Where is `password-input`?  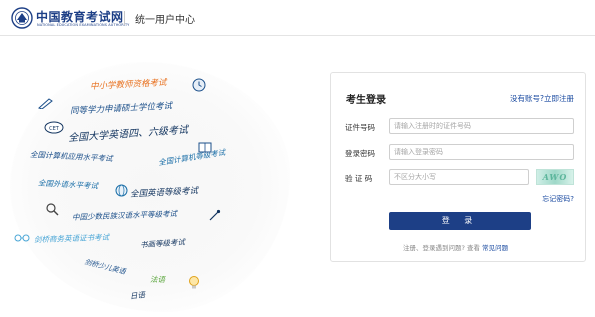
password-input is located at coordinates (481, 152).